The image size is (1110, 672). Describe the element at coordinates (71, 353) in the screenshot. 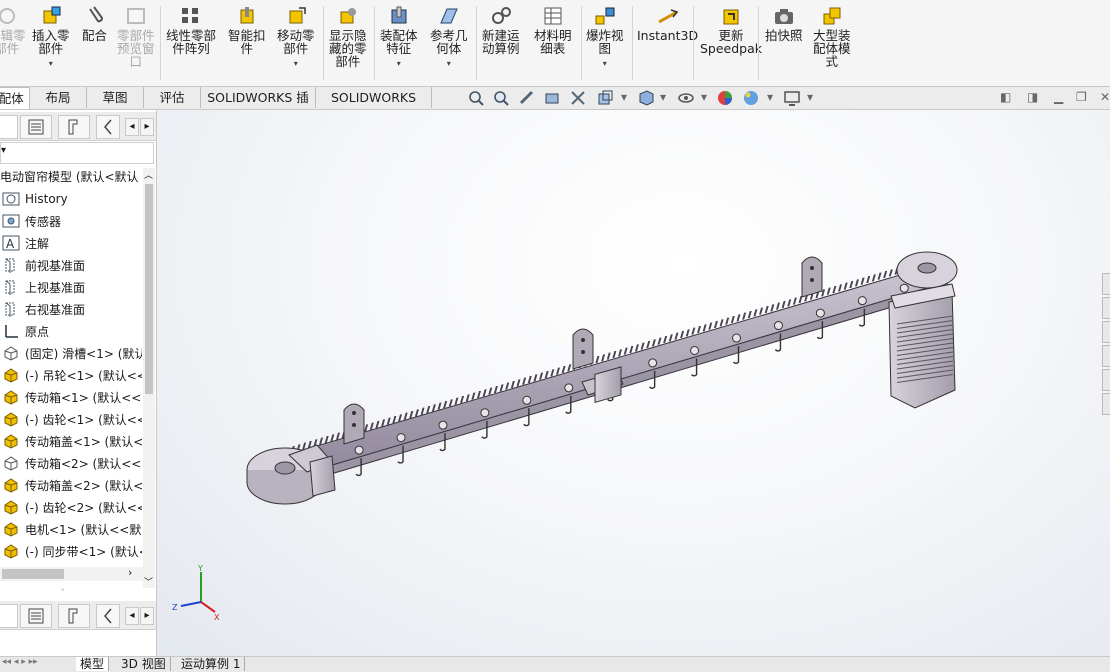

I see `tree-item: (固定) 滑槽<1> (默认` at that location.